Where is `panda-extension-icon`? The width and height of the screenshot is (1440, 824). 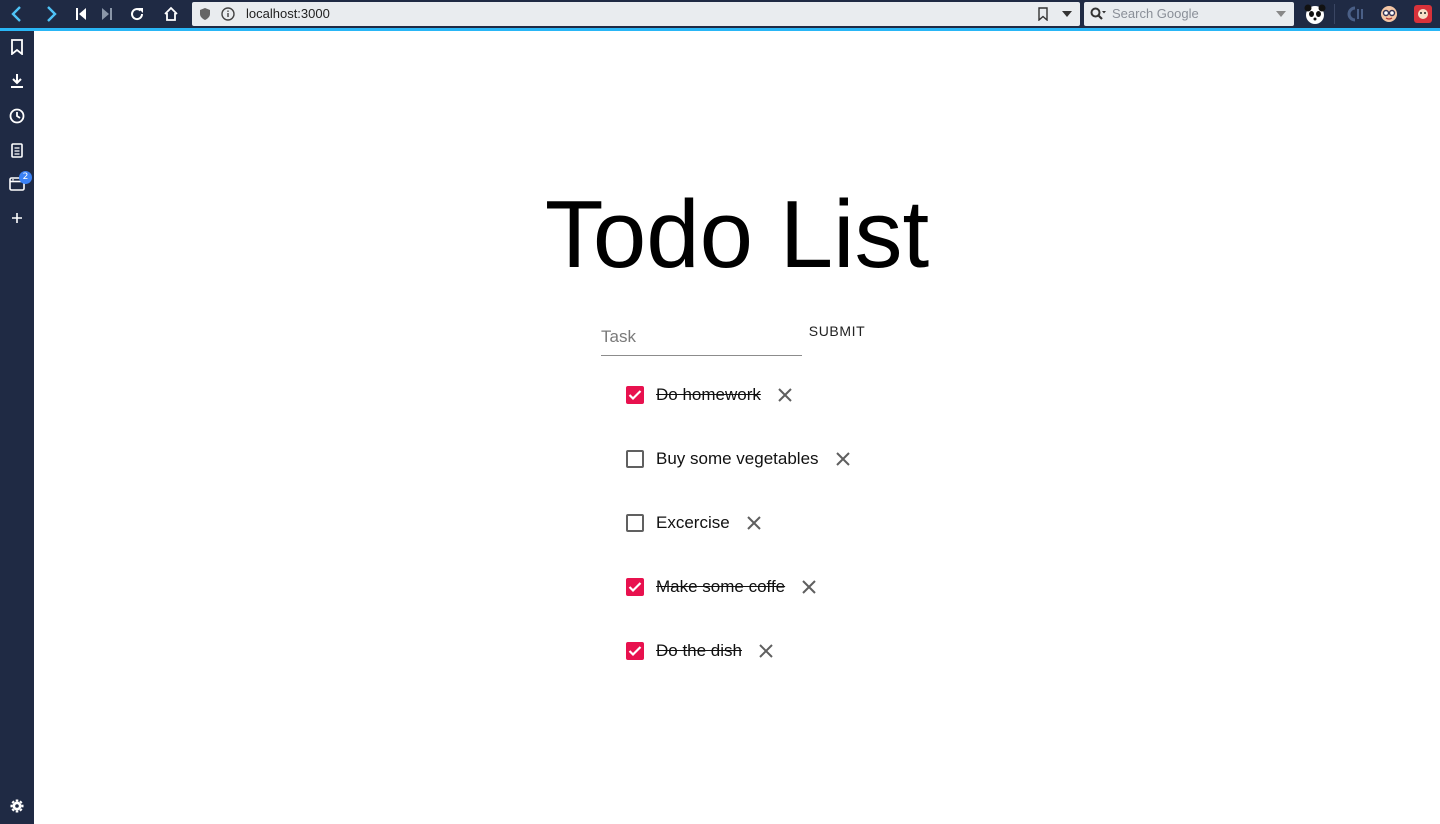
panda-extension-icon is located at coordinates (1315, 14).